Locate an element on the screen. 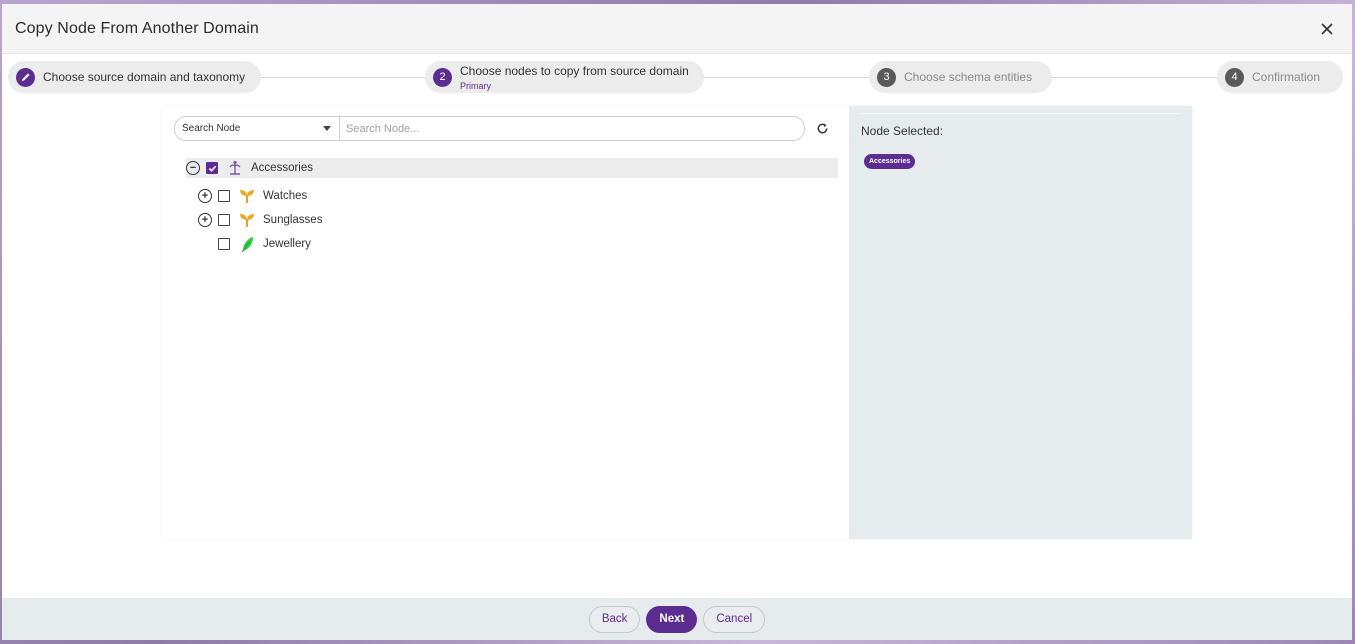 This screenshot has height=644, width=1355. cancel-button: Cancel is located at coordinates (734, 619).